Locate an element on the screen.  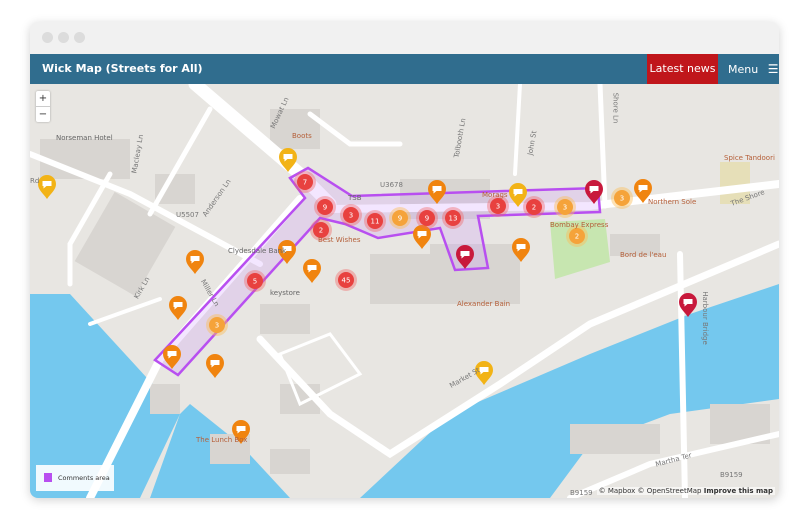
osm-link: © OpenStreetMap is located at coordinates (670, 491).